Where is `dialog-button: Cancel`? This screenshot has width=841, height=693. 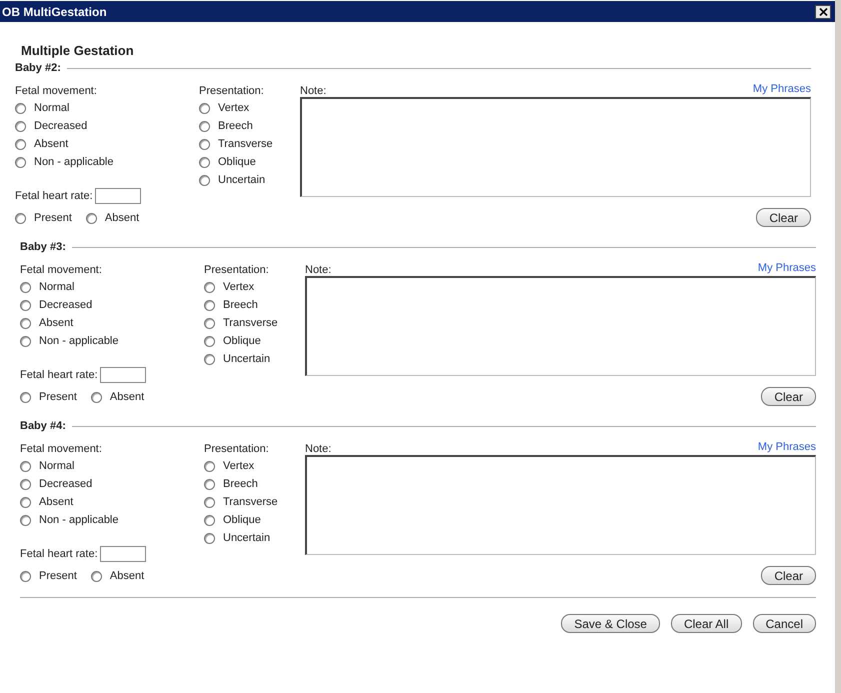
dialog-button: Cancel is located at coordinates (784, 623).